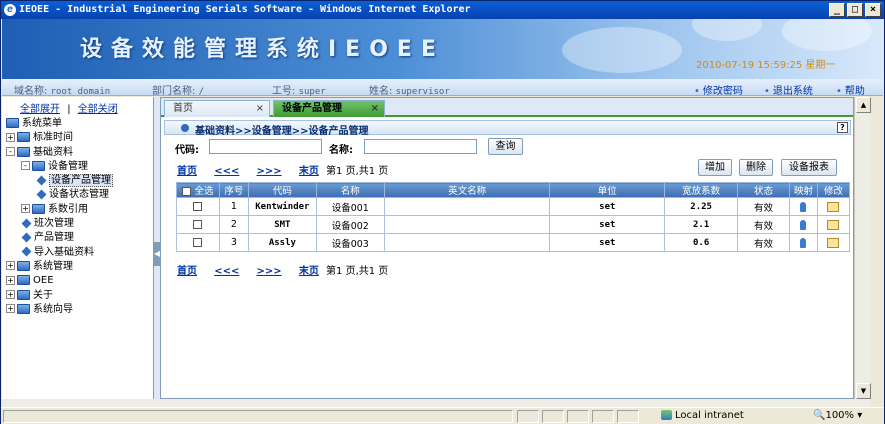 The width and height of the screenshot is (885, 424). Describe the element at coordinates (233, 190) in the screenshot. I see `column-header: 序号` at that location.